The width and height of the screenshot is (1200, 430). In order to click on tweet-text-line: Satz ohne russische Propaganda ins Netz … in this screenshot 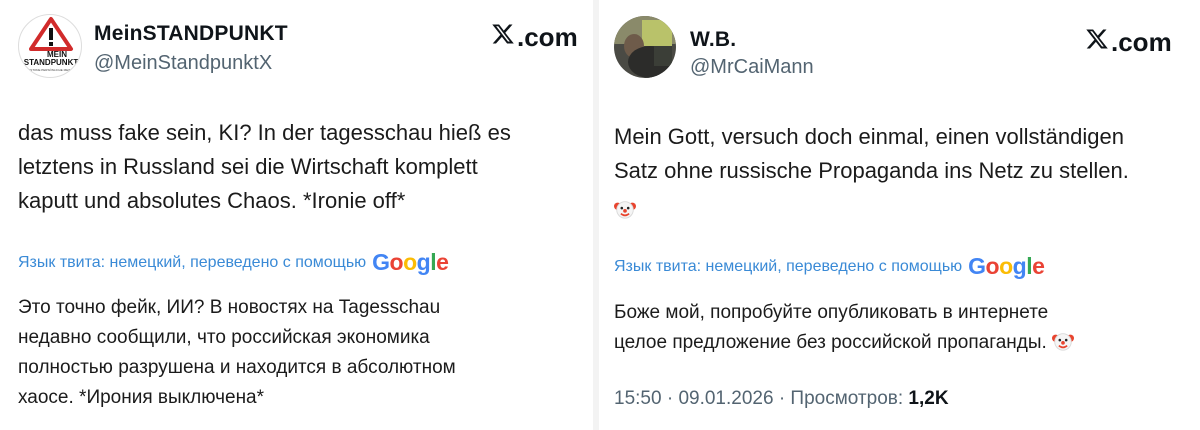, I will do `click(871, 170)`.